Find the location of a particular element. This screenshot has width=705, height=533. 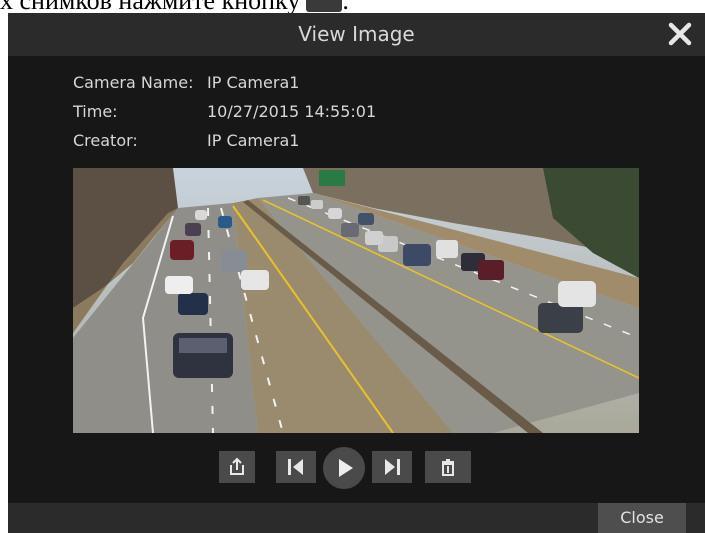

export-icon is located at coordinates (237, 467).